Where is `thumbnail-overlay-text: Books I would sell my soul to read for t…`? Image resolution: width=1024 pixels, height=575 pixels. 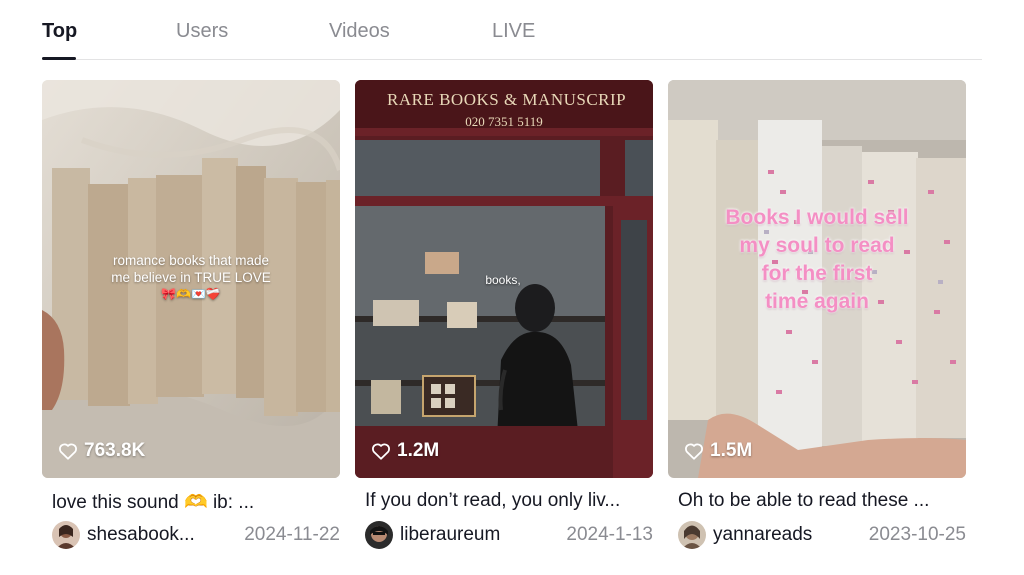 thumbnail-overlay-text: Books I would sell my soul to read for t… is located at coordinates (817, 260).